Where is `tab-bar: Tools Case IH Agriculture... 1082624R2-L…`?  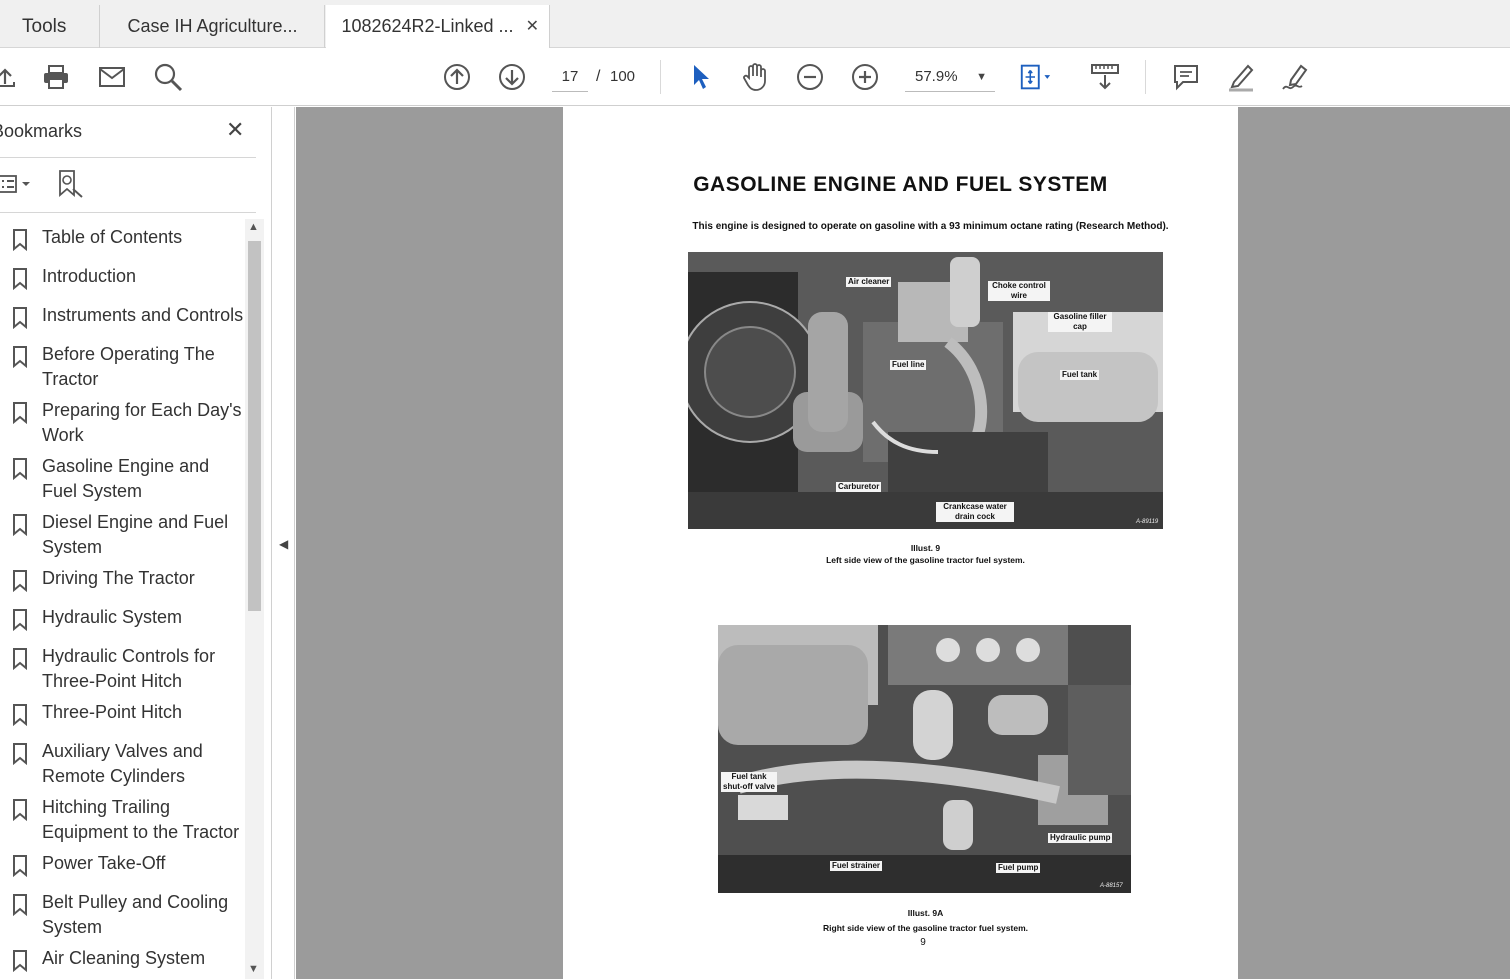 tab-bar: Tools Case IH Agriculture... 1082624R2-L… is located at coordinates (755, 24).